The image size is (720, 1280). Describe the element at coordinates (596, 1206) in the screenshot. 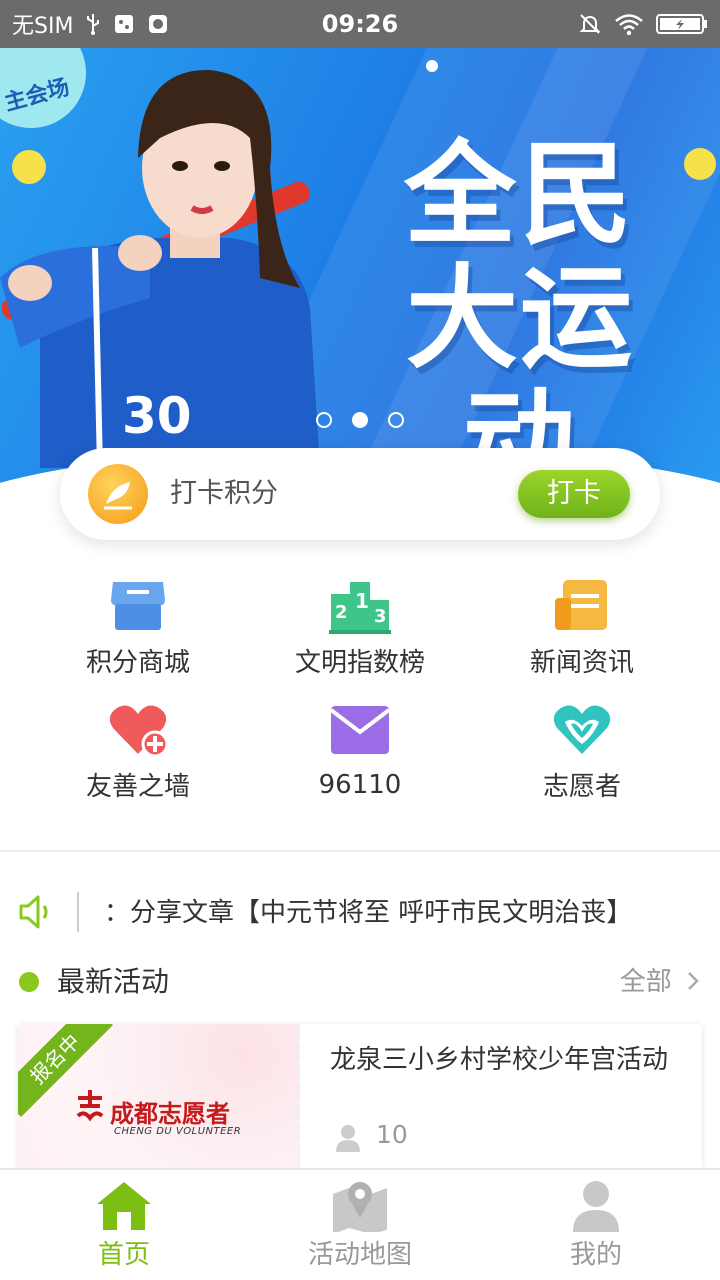

I see `profile-icon` at that location.